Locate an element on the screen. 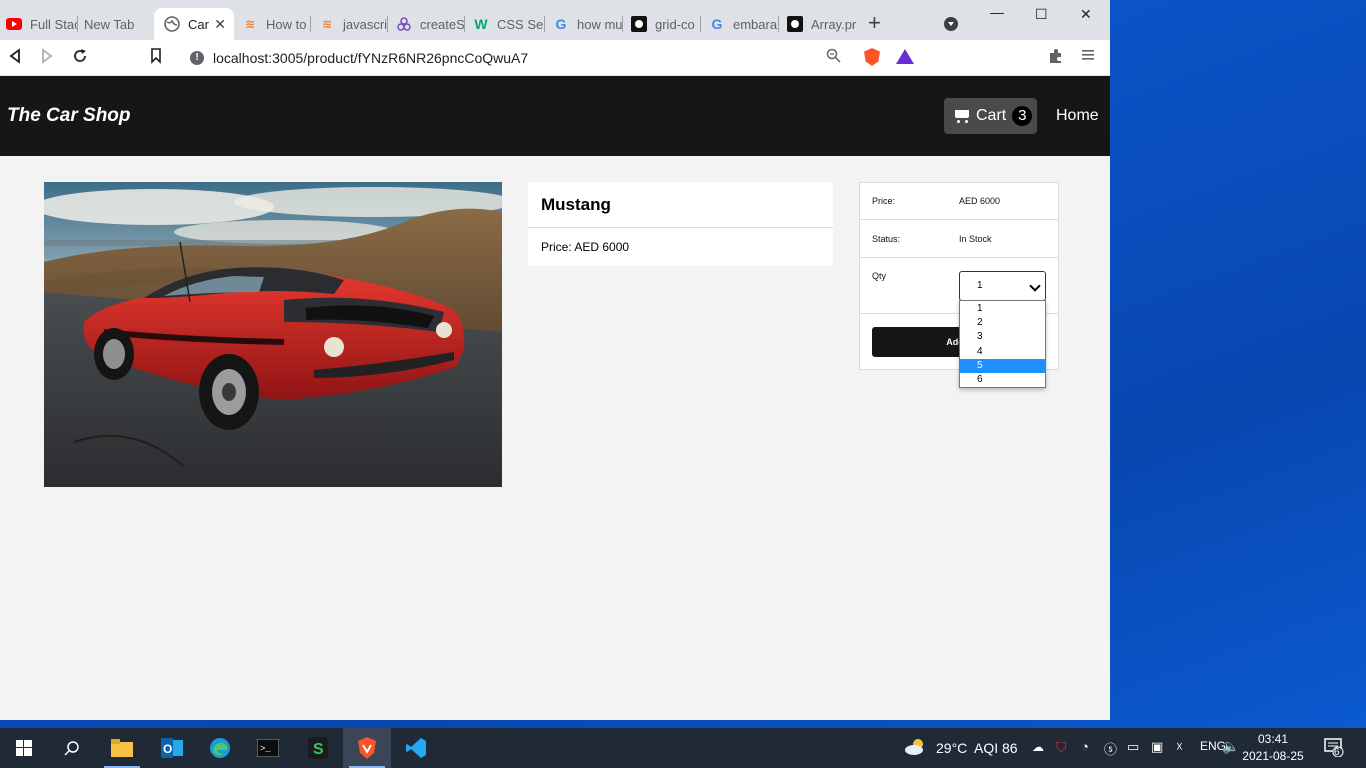 This screenshot has width=1366, height=768. forward-icon is located at coordinates (47, 58).